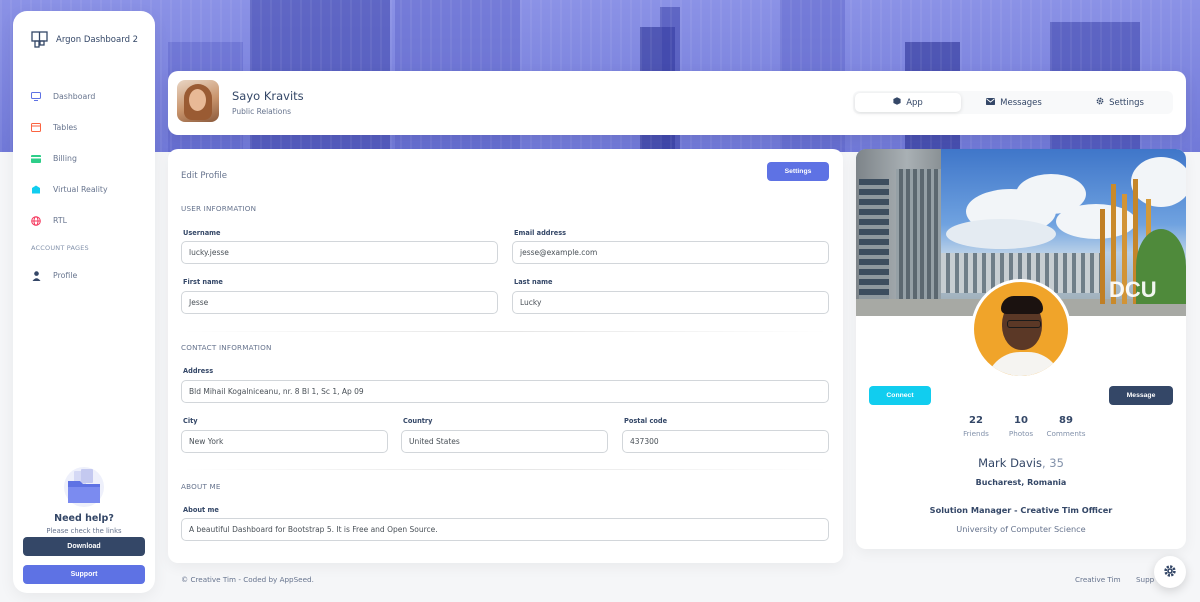  Describe the element at coordinates (84, 574) in the screenshot. I see `support-button: Support` at that location.